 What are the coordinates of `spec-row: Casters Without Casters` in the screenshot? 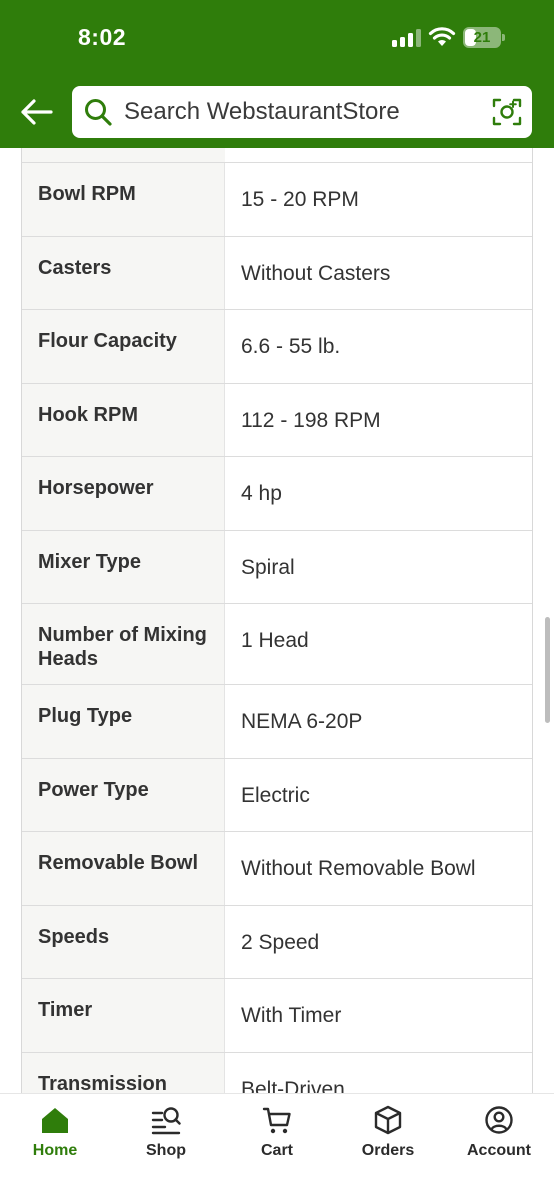 It's located at (277, 273).